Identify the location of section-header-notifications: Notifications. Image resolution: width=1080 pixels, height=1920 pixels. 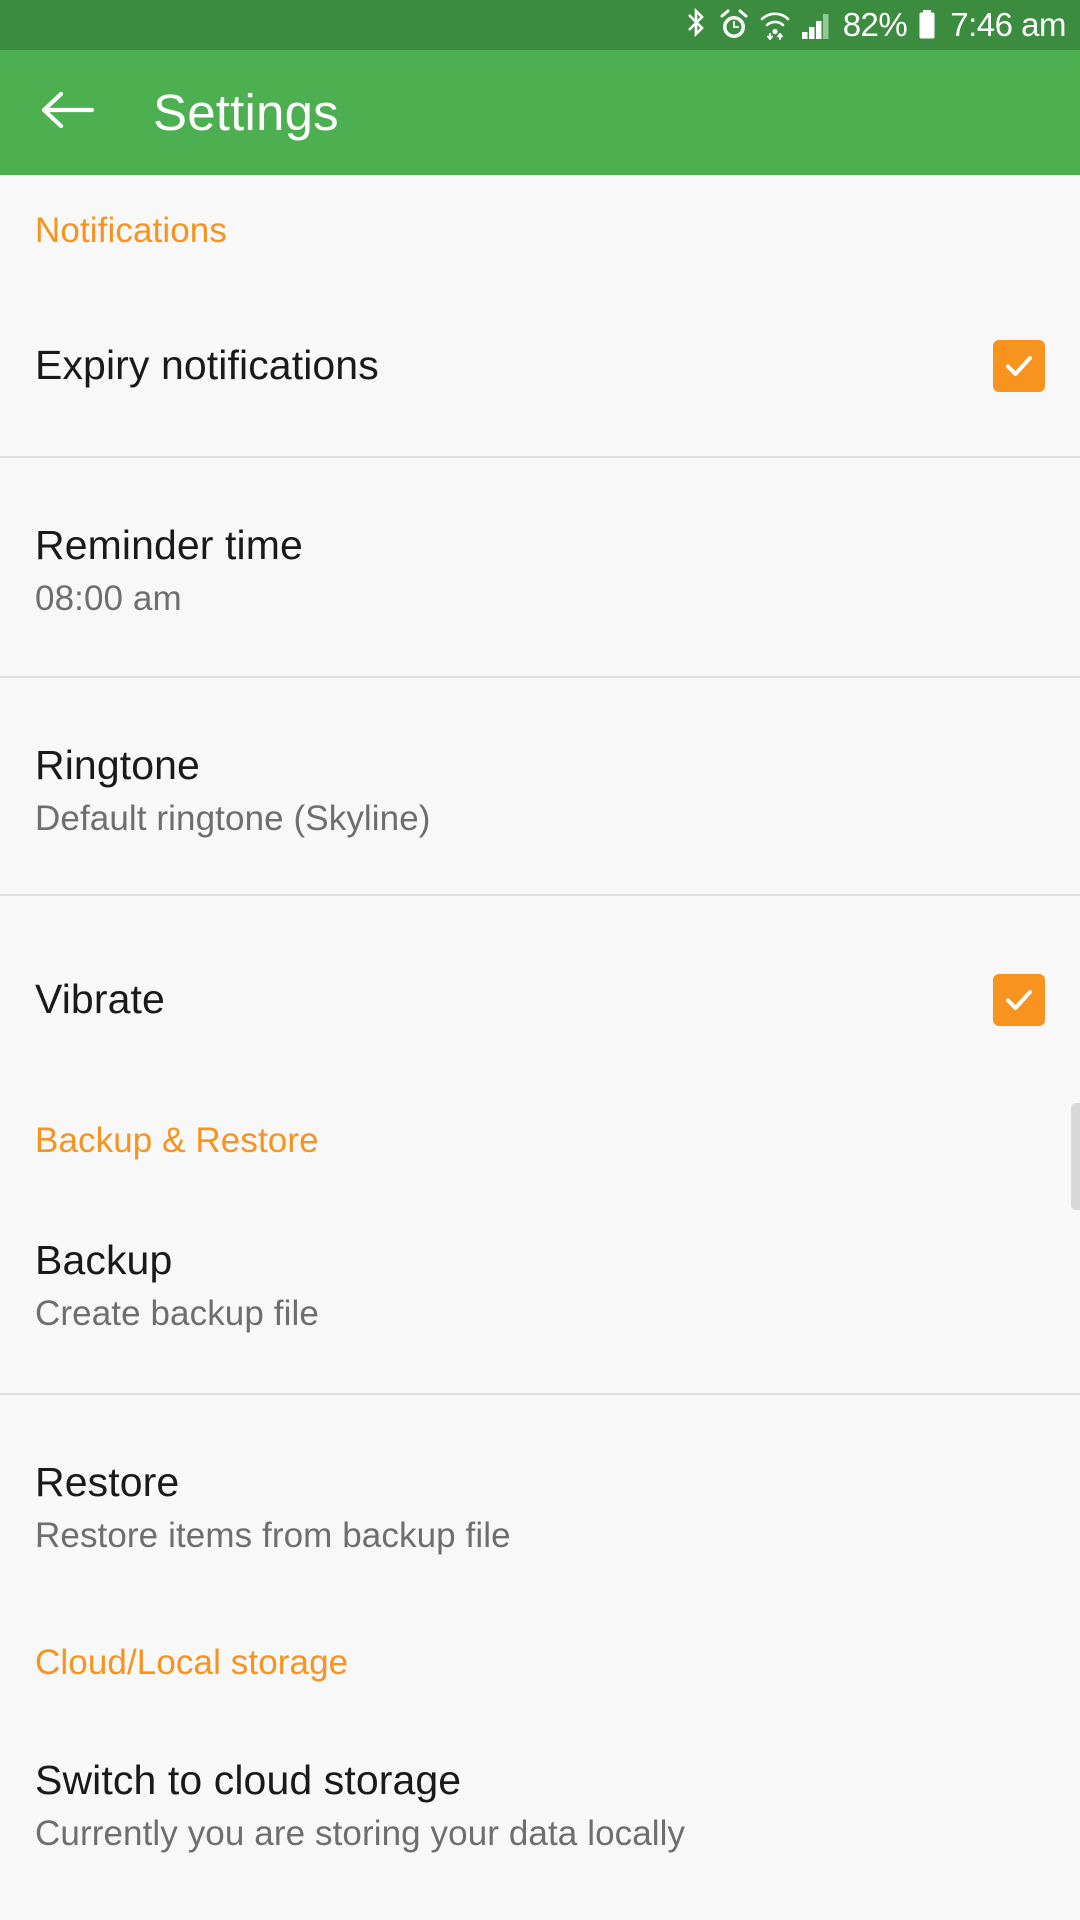
(131, 230).